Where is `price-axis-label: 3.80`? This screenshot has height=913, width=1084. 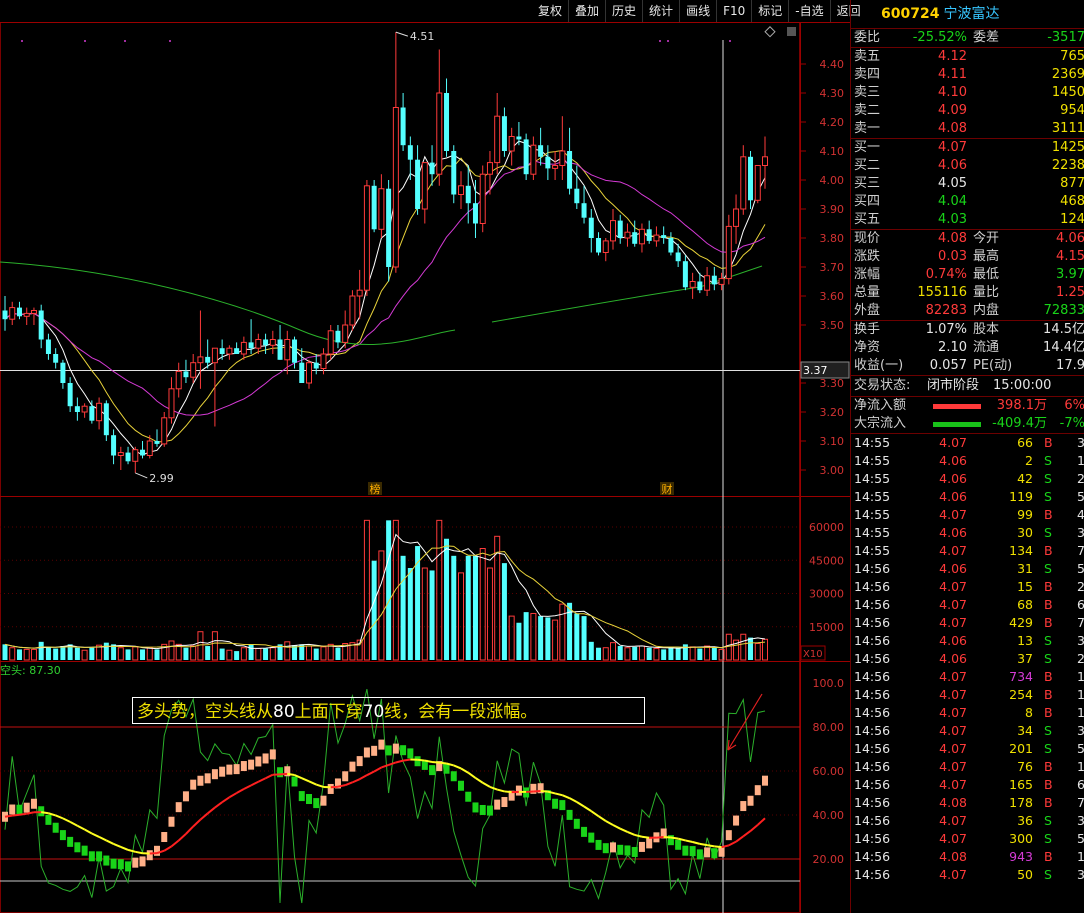 price-axis-label: 3.80 is located at coordinates (832, 238).